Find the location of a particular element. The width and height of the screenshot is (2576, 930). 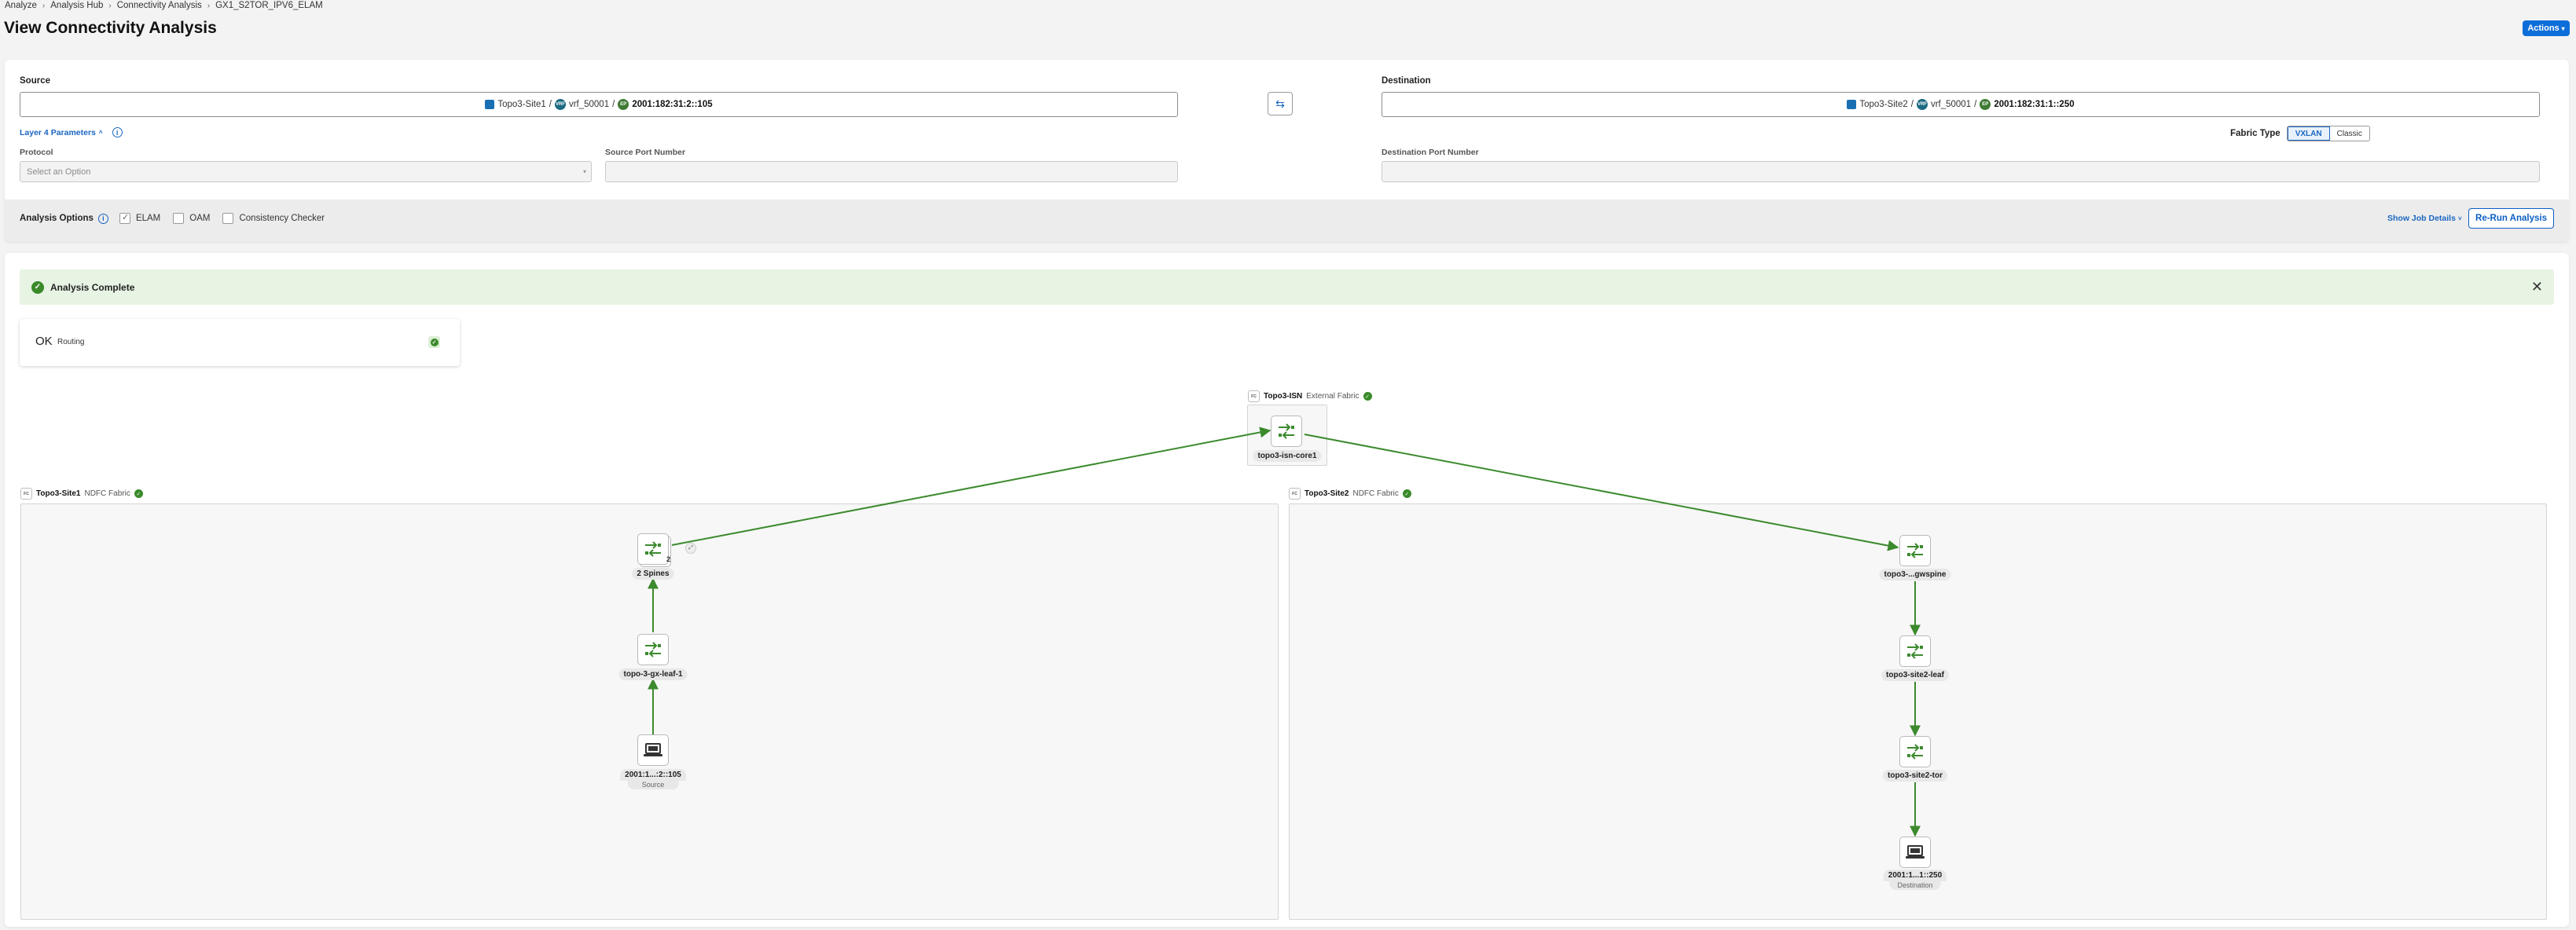

source-endpoint-role: Source is located at coordinates (653, 785).